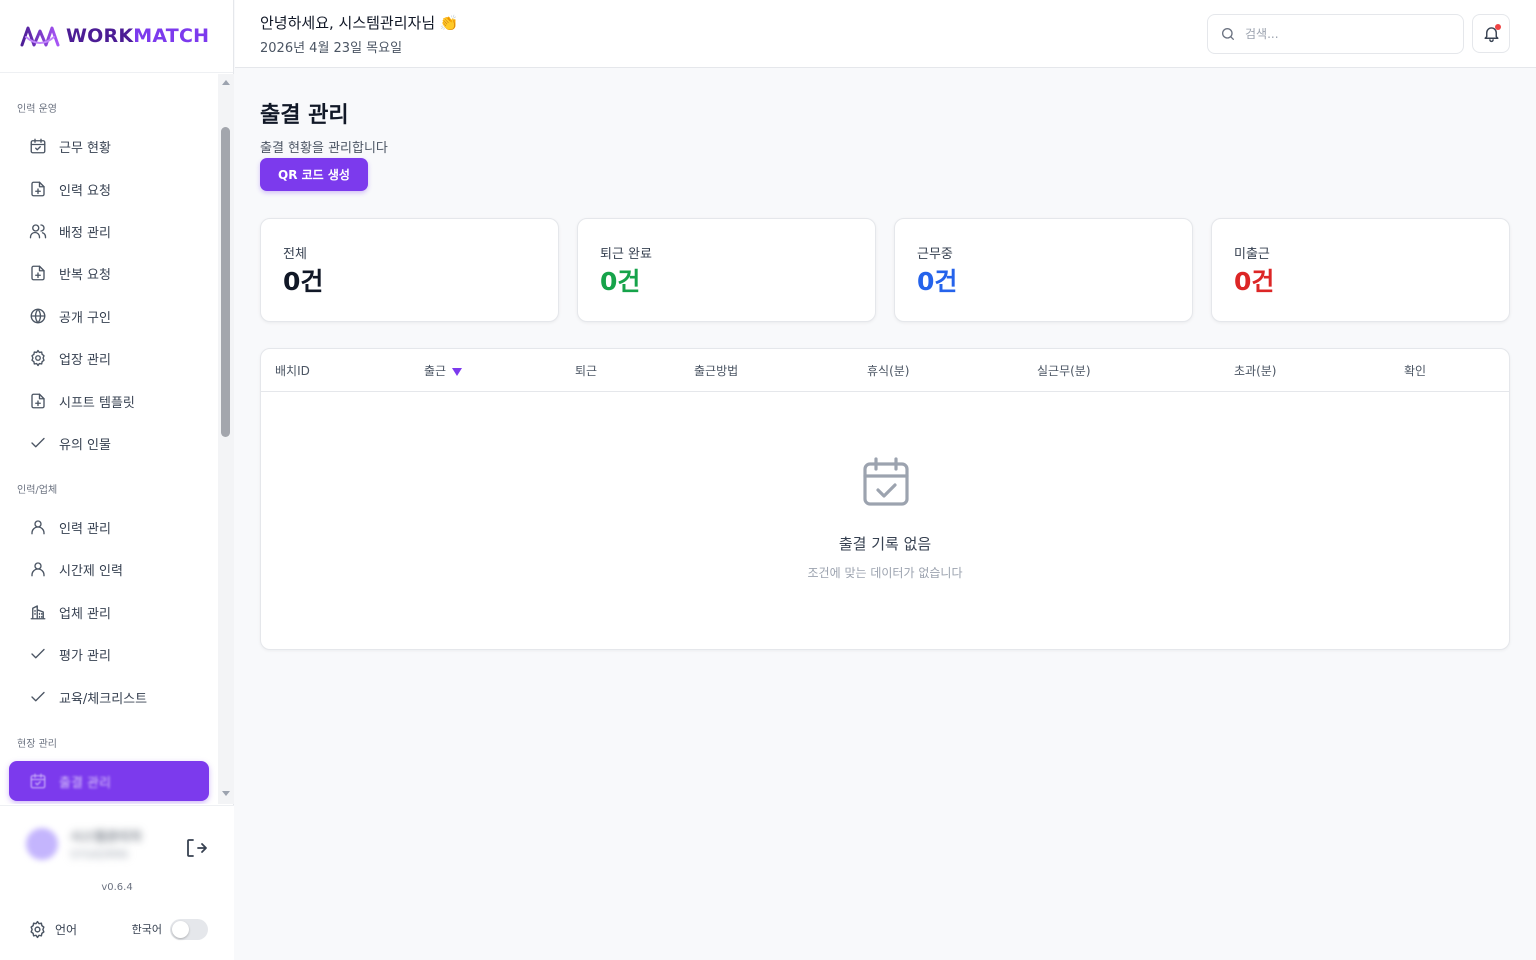 The width and height of the screenshot is (1536, 960). I want to click on sidebar-item-work-status: 근무 현황, so click(109, 146).